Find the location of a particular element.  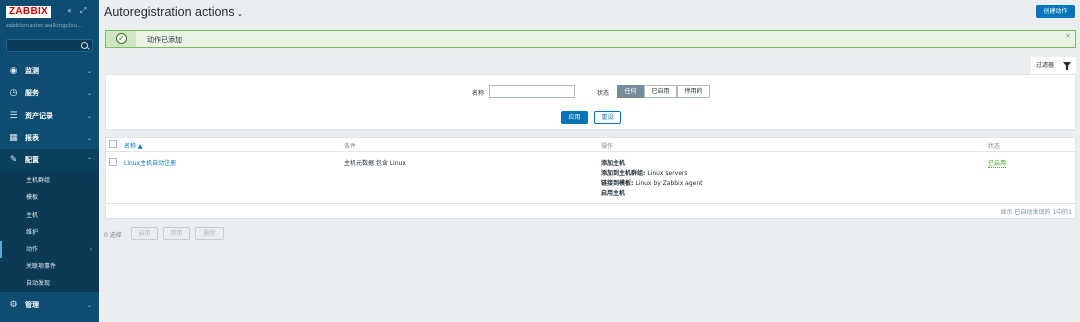

page-title: Autoregistration actions ⌄ is located at coordinates (173, 12).